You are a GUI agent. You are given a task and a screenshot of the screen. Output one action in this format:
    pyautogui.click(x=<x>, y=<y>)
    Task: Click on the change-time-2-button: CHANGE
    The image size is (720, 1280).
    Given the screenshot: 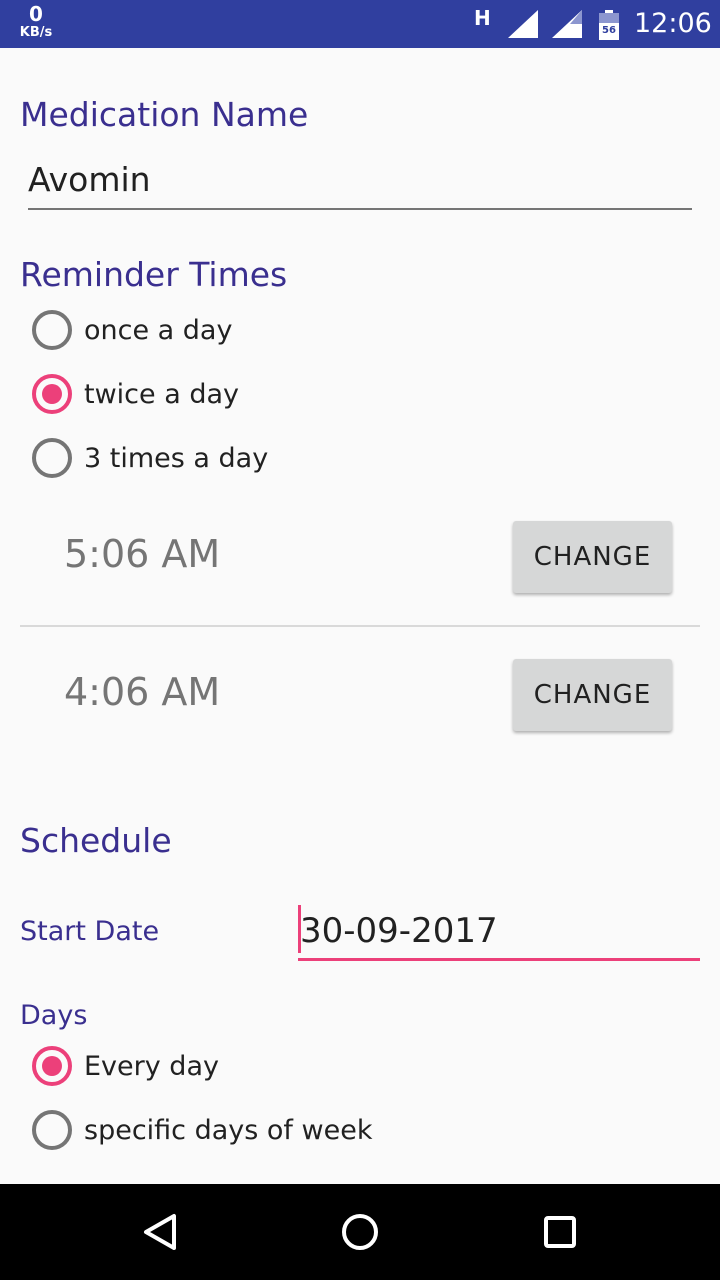 What is the action you would take?
    pyautogui.click(x=592, y=695)
    